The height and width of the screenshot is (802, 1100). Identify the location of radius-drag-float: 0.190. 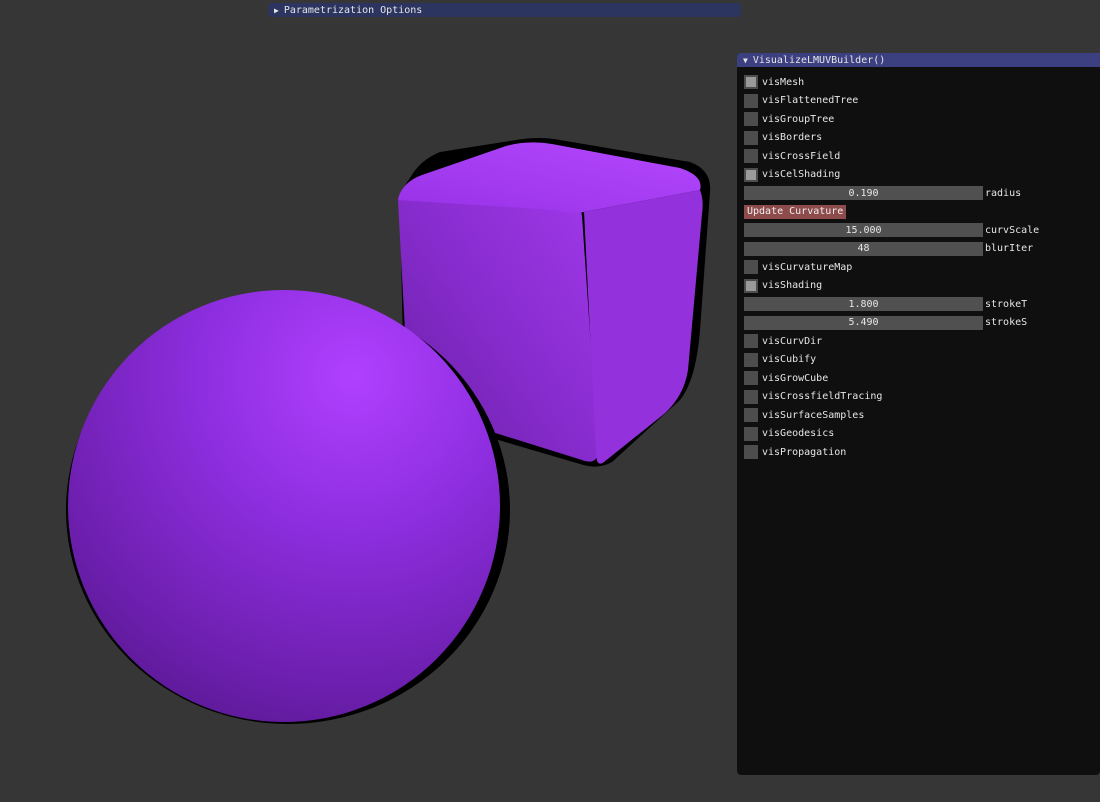
(863, 193).